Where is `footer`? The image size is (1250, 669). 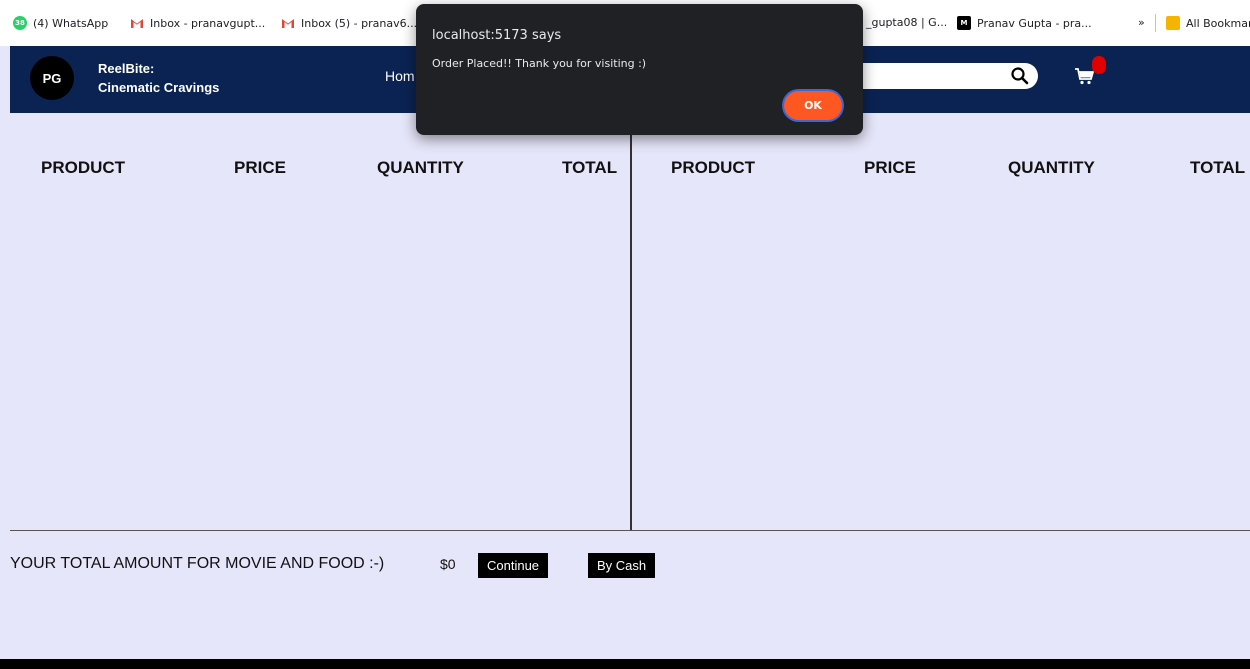 footer is located at coordinates (625, 664).